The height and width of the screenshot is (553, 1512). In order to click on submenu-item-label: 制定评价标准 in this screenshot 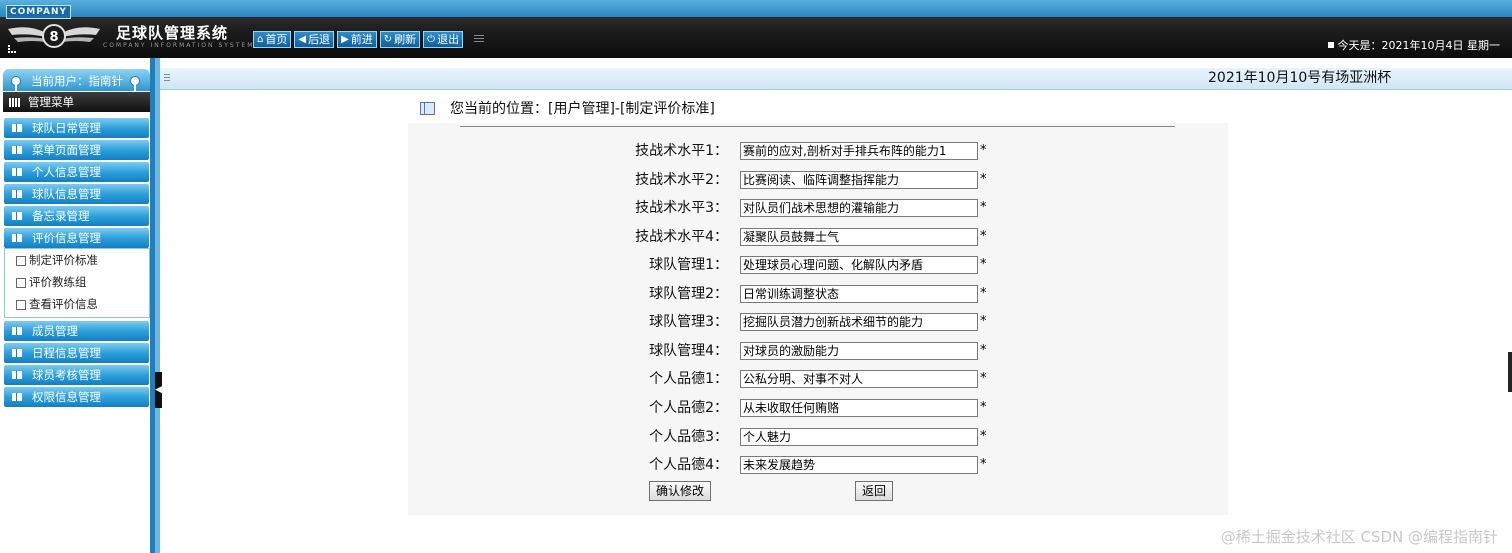, I will do `click(63, 260)`.